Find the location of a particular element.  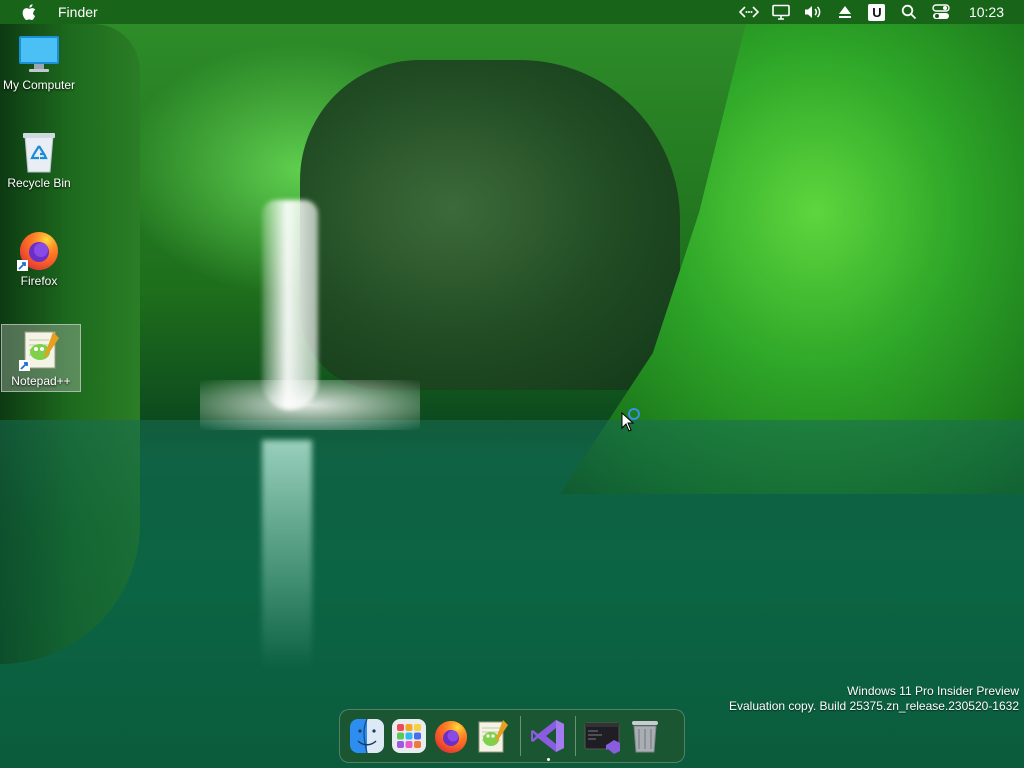

wallpaper-mist is located at coordinates (310, 405).